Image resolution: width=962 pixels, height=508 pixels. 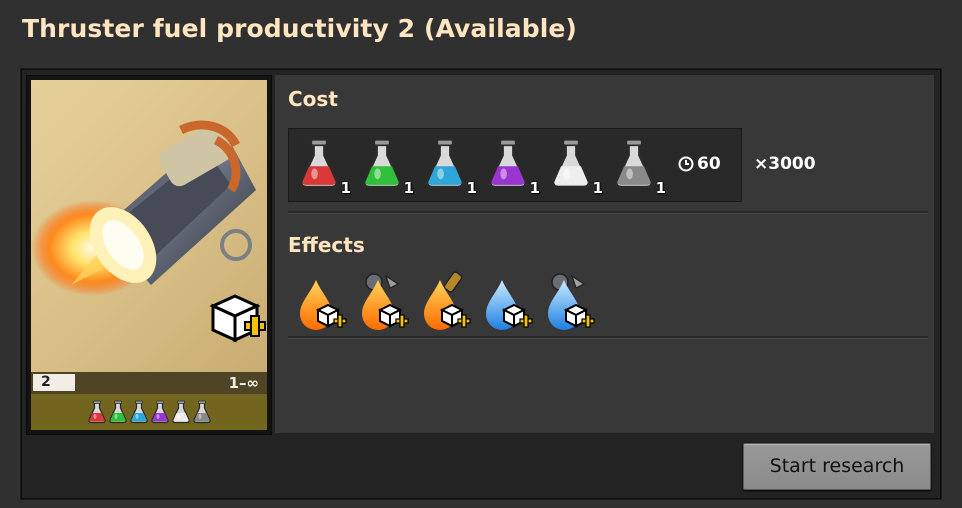 I want to click on thruster-icon, so click(x=149, y=226).